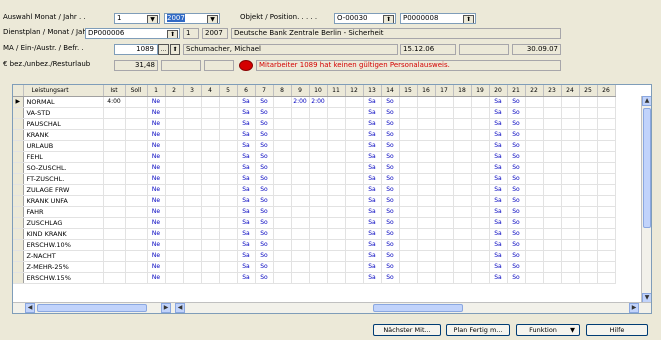 The width and height of the screenshot is (661, 340). What do you see at coordinates (332, 307) in the screenshot?
I see `horizontal-scrollbar: ◀ ▶ ◀ ▶` at bounding box center [332, 307].